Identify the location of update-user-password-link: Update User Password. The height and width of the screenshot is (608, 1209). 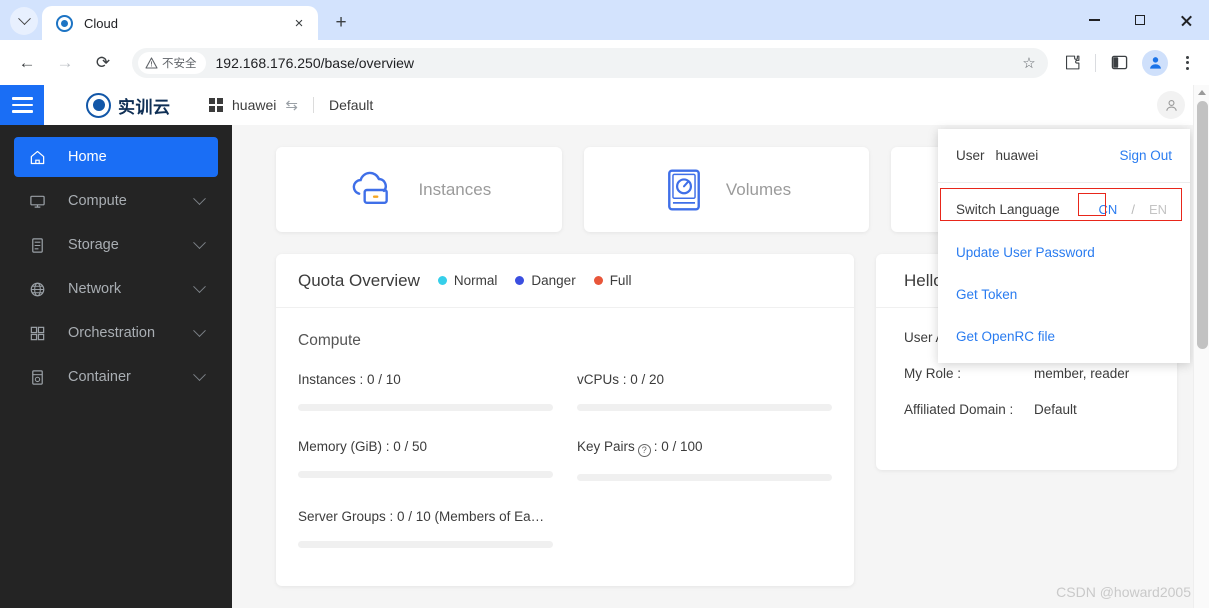
(1064, 252).